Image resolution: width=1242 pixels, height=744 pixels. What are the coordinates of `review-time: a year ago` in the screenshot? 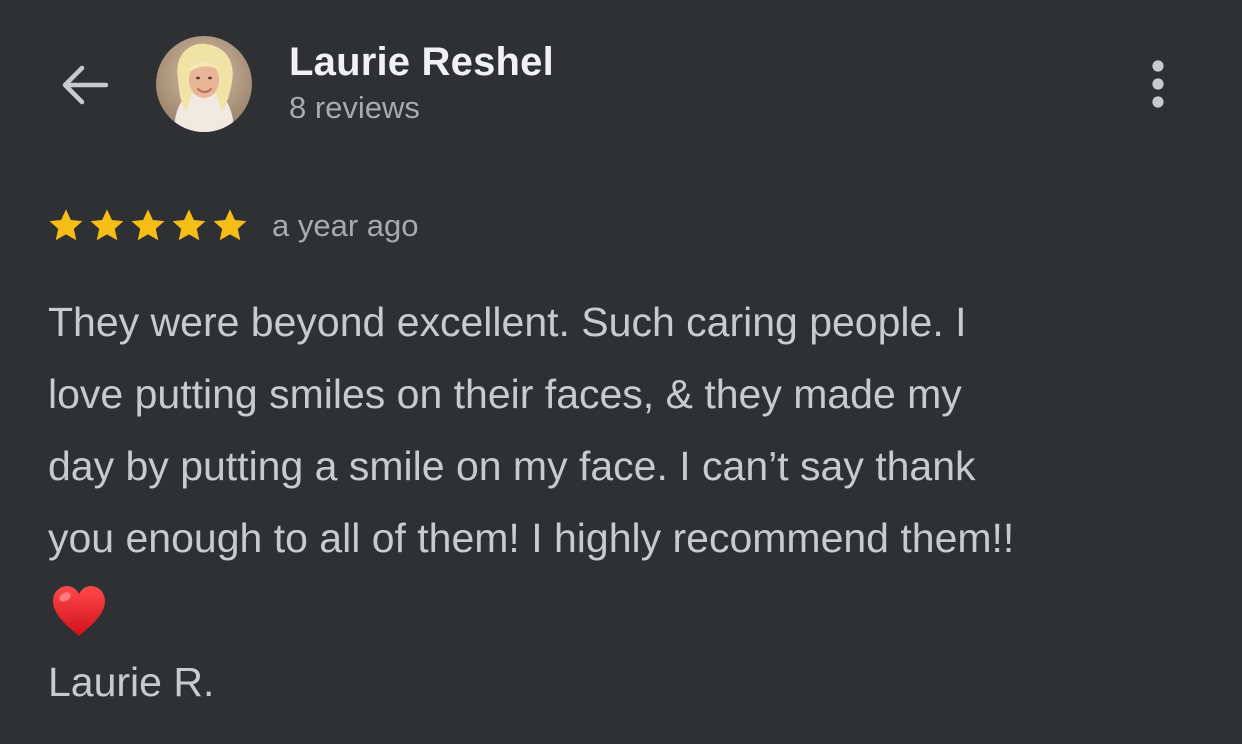 It's located at (345, 225).